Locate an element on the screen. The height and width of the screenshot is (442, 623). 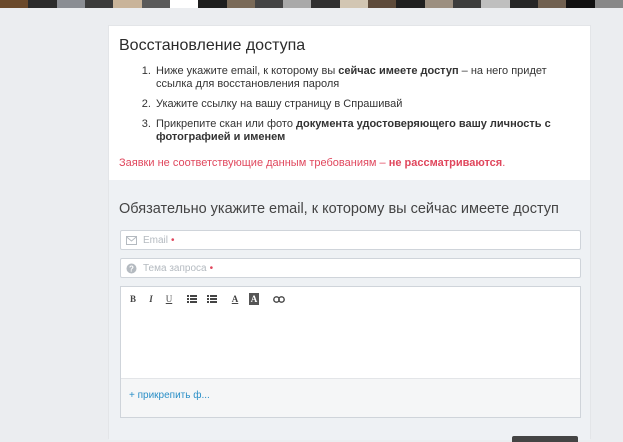
italic-button: I is located at coordinates (151, 299).